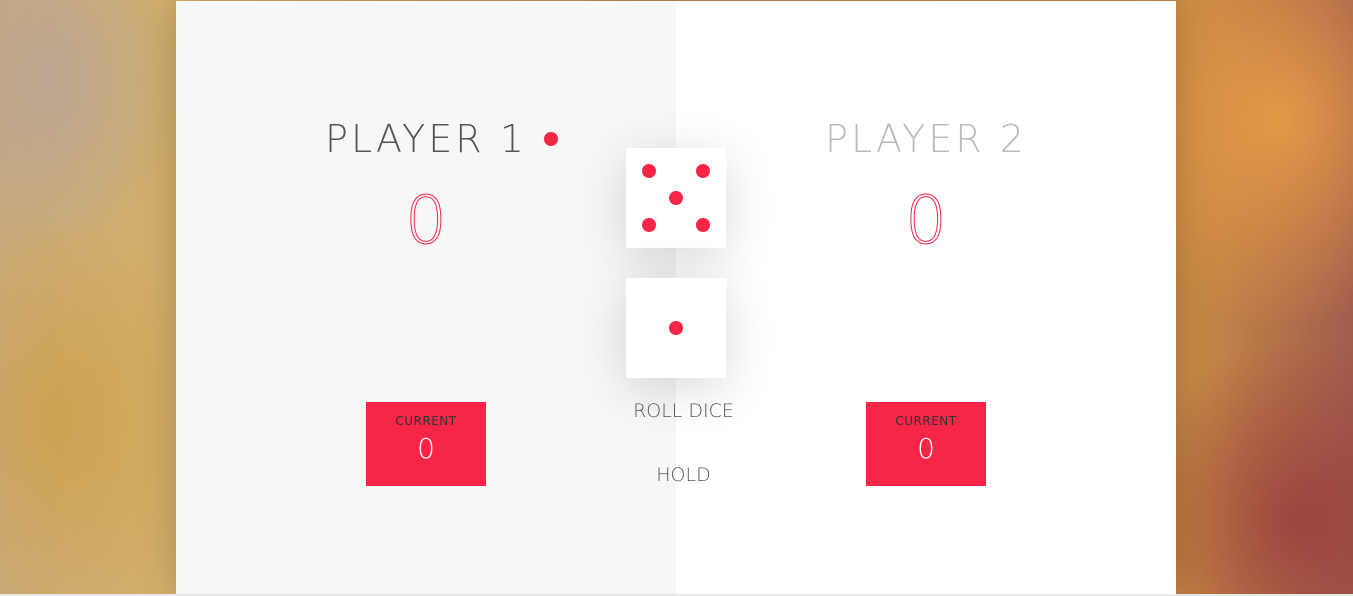 This screenshot has width=1353, height=596. Describe the element at coordinates (683, 411) in the screenshot. I see `roll-dice-button: ROLL DICE` at that location.